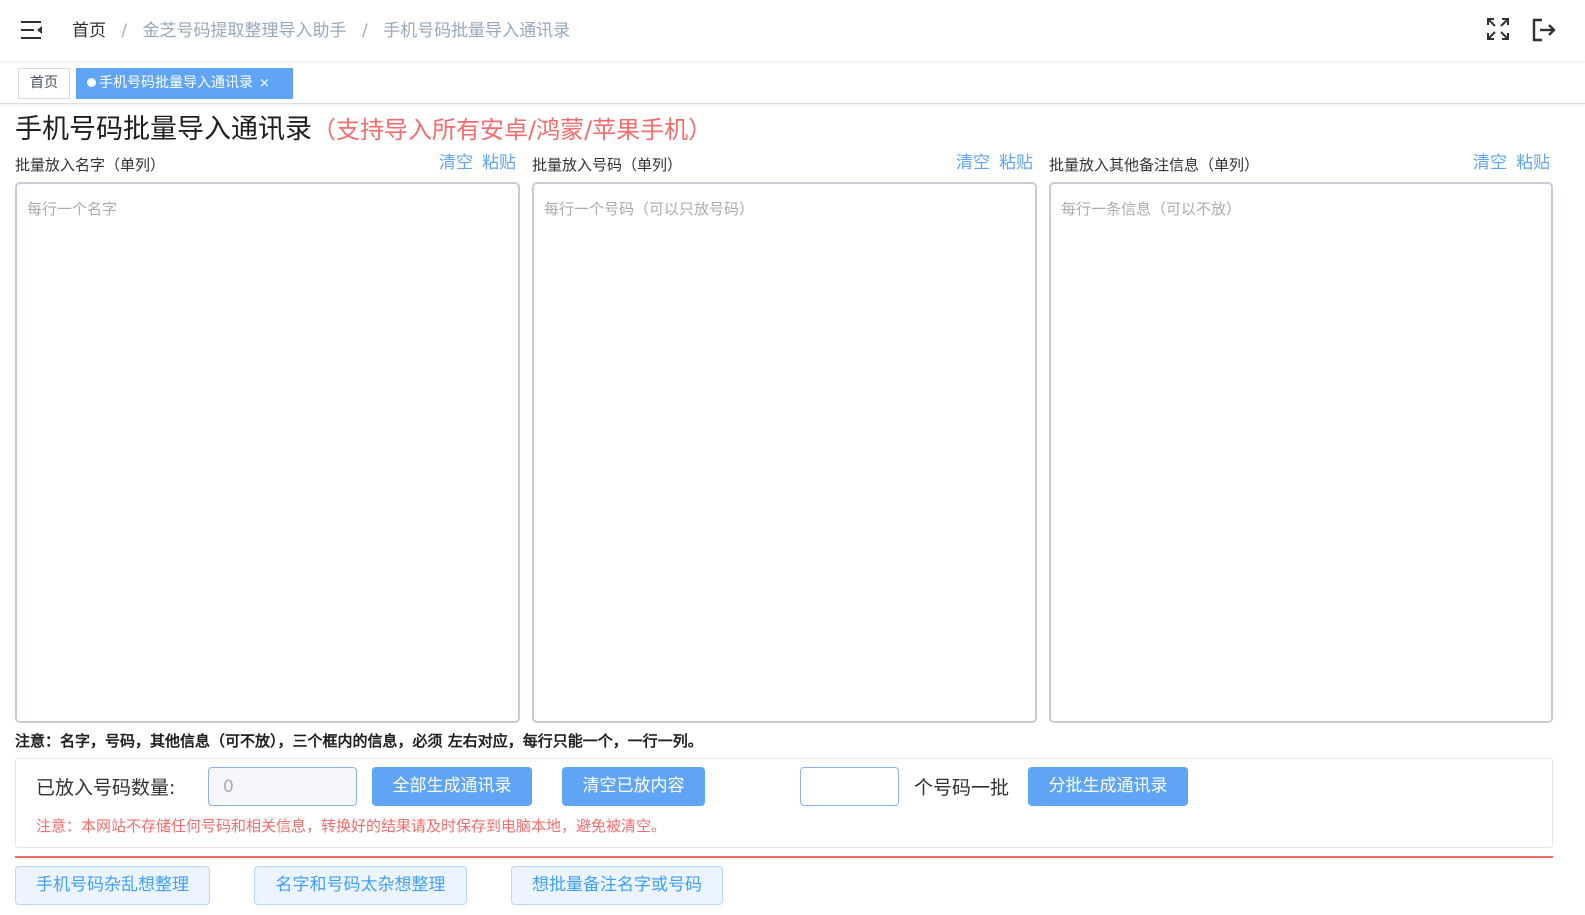 This screenshot has width=1585, height=915. What do you see at coordinates (973, 163) in the screenshot?
I see `numbers-clear-button: 清空` at bounding box center [973, 163].